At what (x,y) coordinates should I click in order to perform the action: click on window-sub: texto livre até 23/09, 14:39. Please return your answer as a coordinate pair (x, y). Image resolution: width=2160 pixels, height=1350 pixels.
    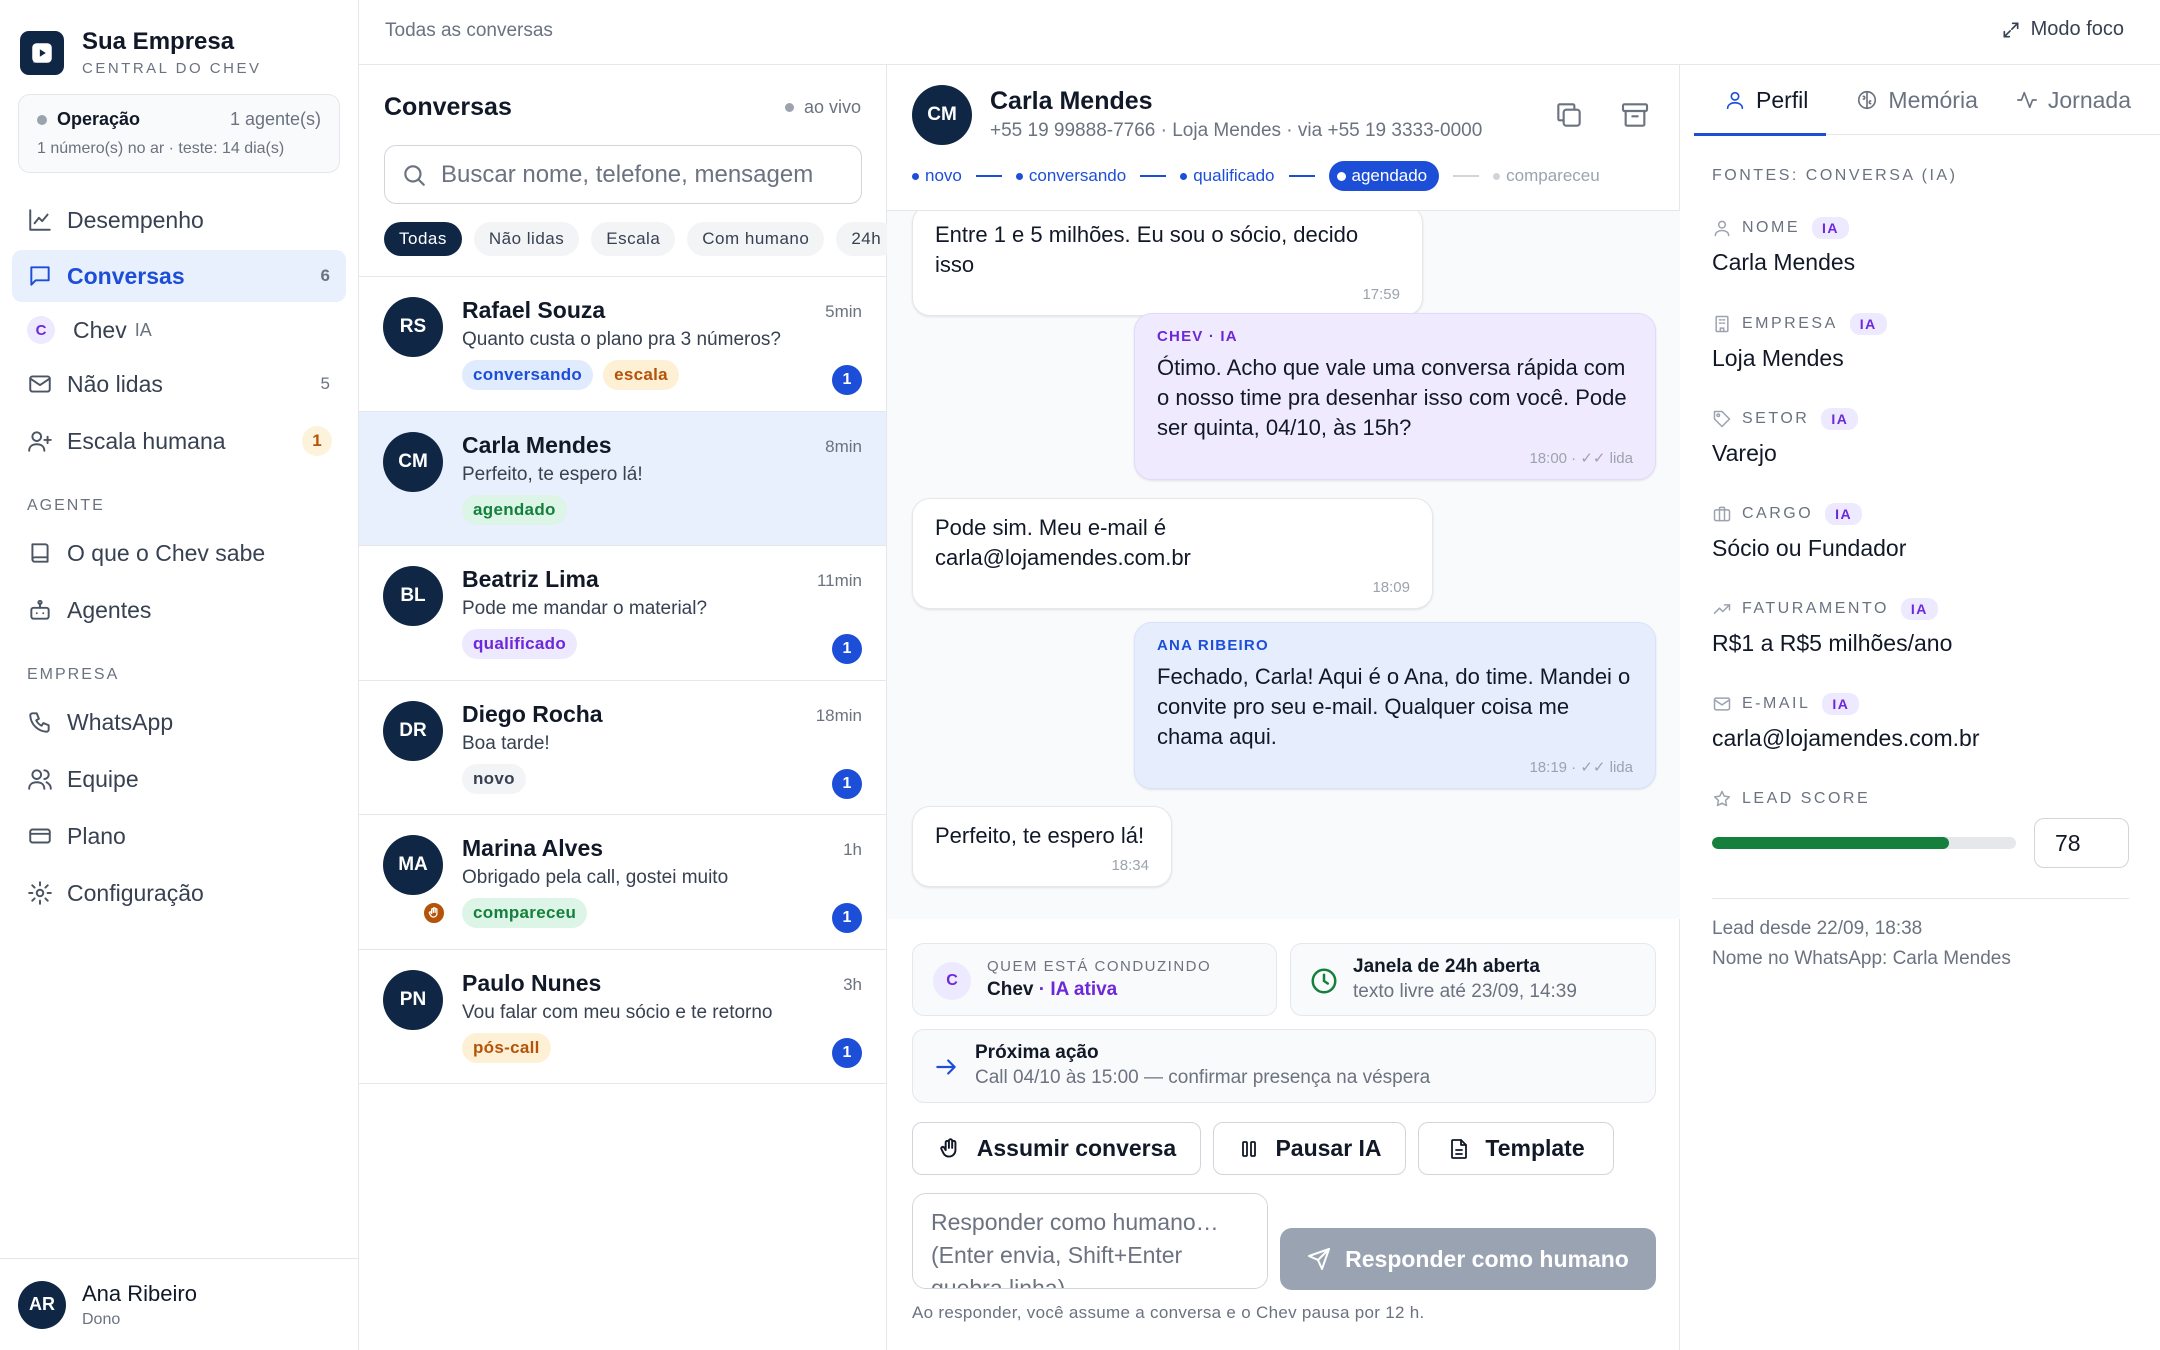
    Looking at the image, I should click on (1465, 991).